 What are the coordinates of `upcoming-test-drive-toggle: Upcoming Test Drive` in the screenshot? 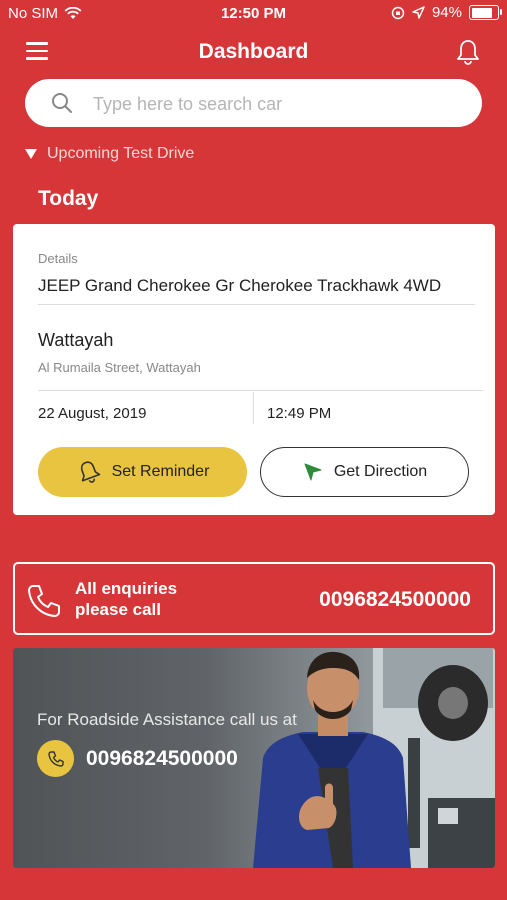 It's located at (109, 154).